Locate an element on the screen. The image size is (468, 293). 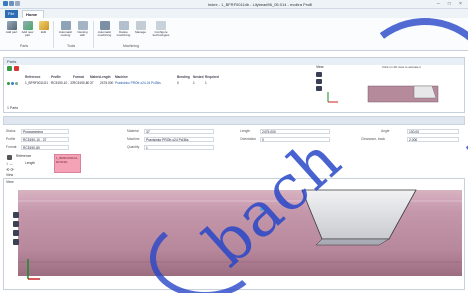
group-label-parts: Parts is located at coordinates (24, 46).